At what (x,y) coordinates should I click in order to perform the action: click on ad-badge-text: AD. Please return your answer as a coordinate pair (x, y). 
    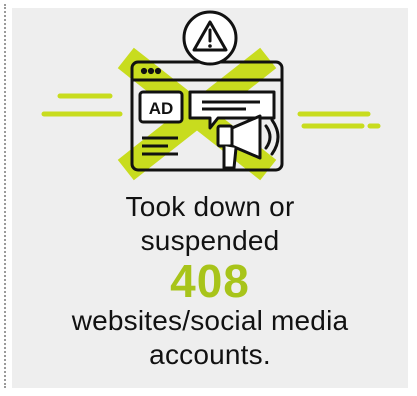
    Looking at the image, I should click on (161, 108).